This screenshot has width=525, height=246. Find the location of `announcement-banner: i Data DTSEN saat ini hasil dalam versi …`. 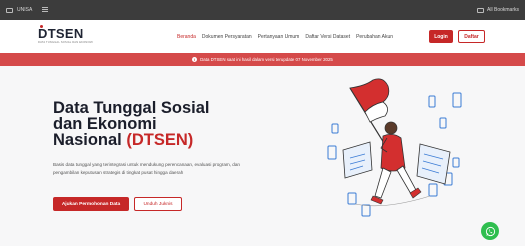

announcement-banner: i Data DTSEN saat ini hasil dalam versi … is located at coordinates (262, 59).